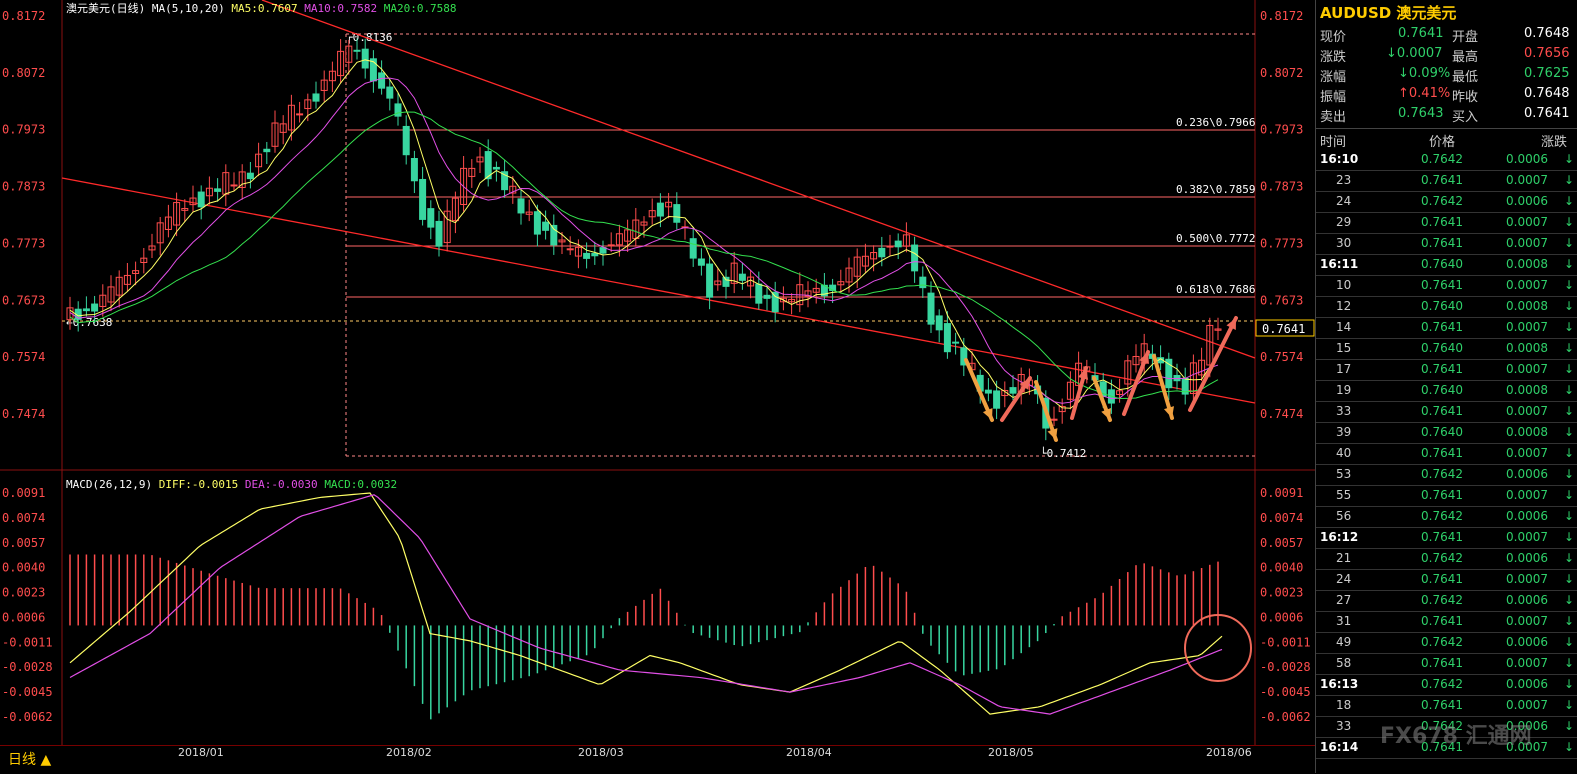 The image size is (1577, 774). What do you see at coordinates (1446, 160) in the screenshot?
I see `tick-row: 16:10 0.7642 0.0006 ↓` at bounding box center [1446, 160].